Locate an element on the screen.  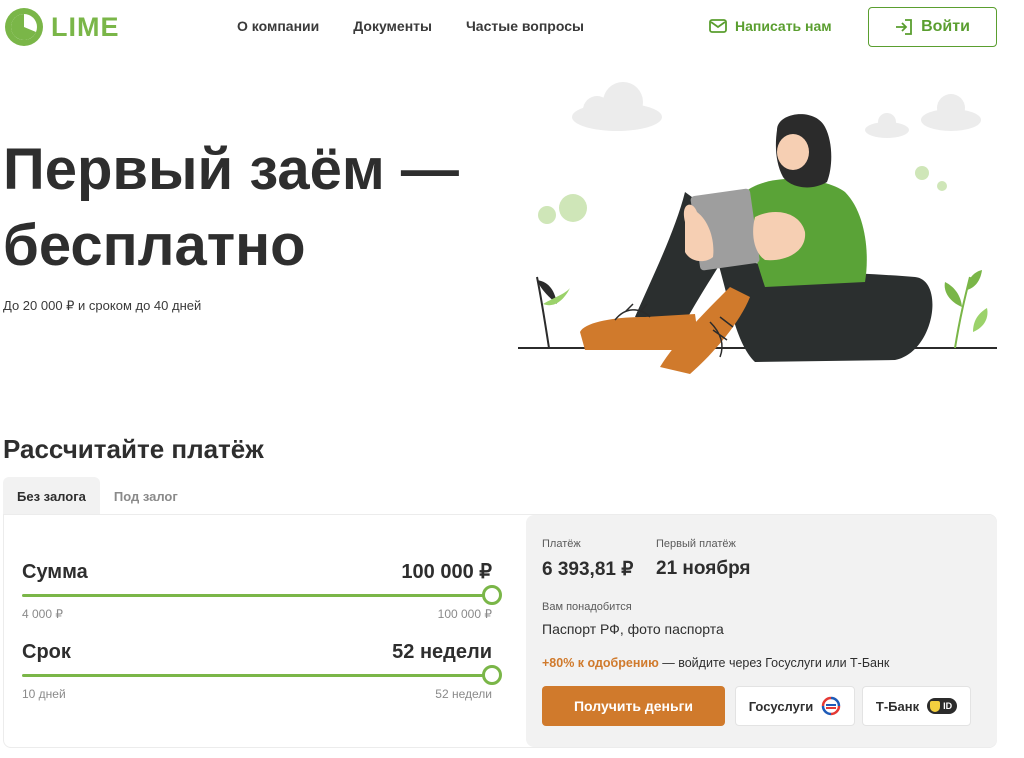
nav-about: О компании is located at coordinates (278, 26).